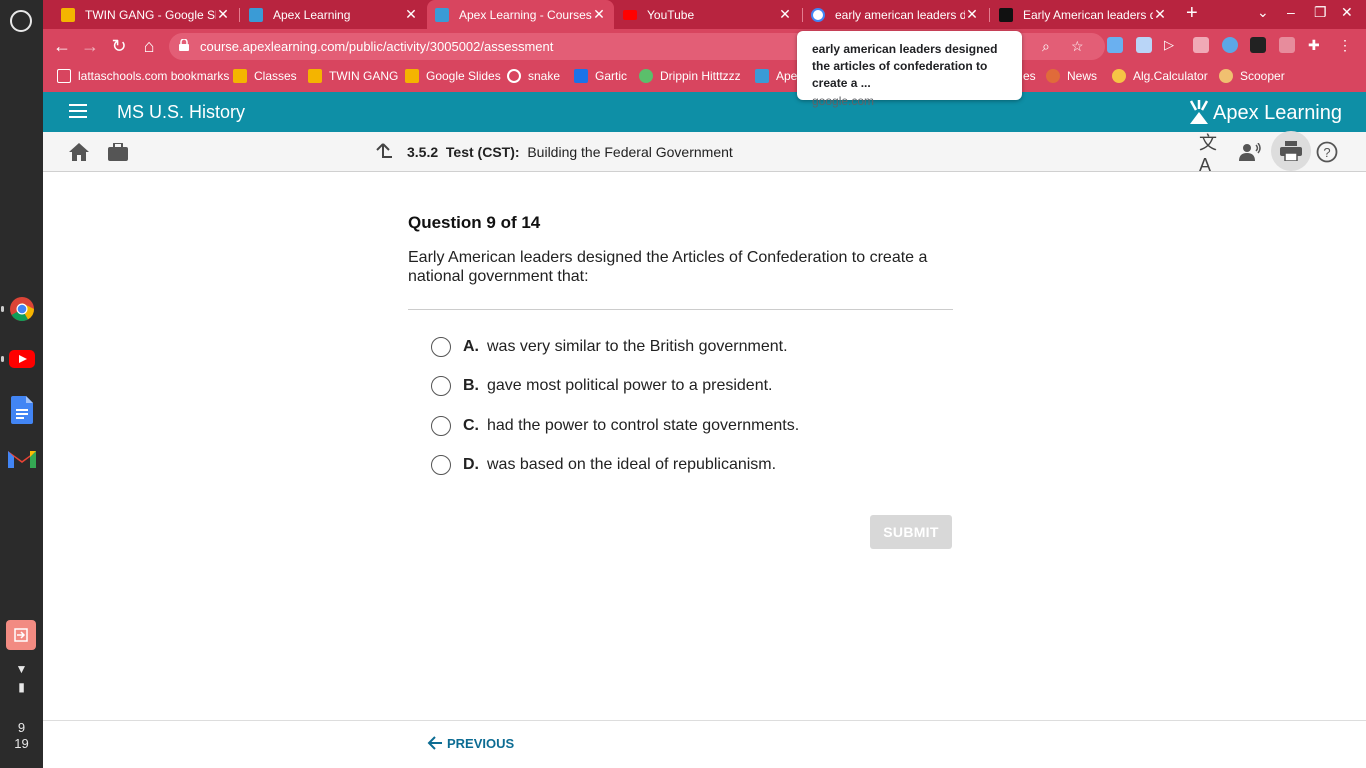  What do you see at coordinates (119, 46) in the screenshot?
I see `reload-icon: ↻` at bounding box center [119, 46].